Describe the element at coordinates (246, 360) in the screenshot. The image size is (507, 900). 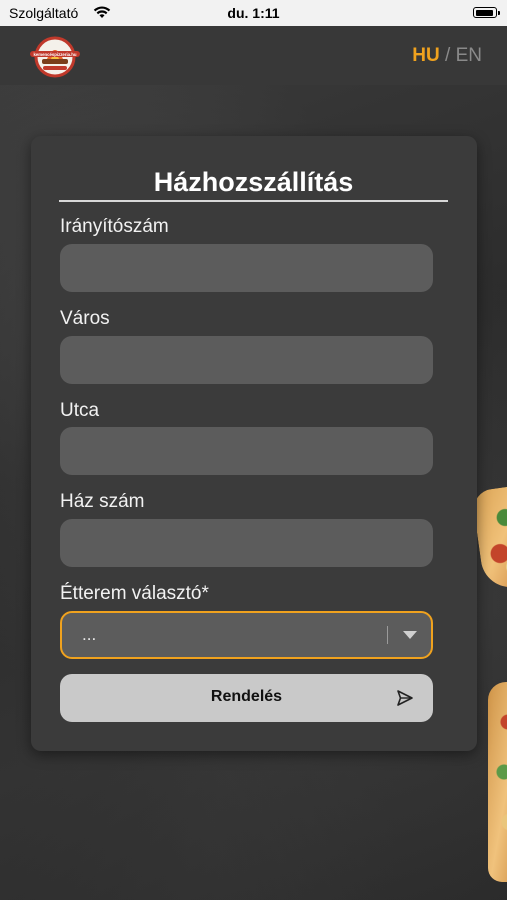
I see `city-input` at that location.